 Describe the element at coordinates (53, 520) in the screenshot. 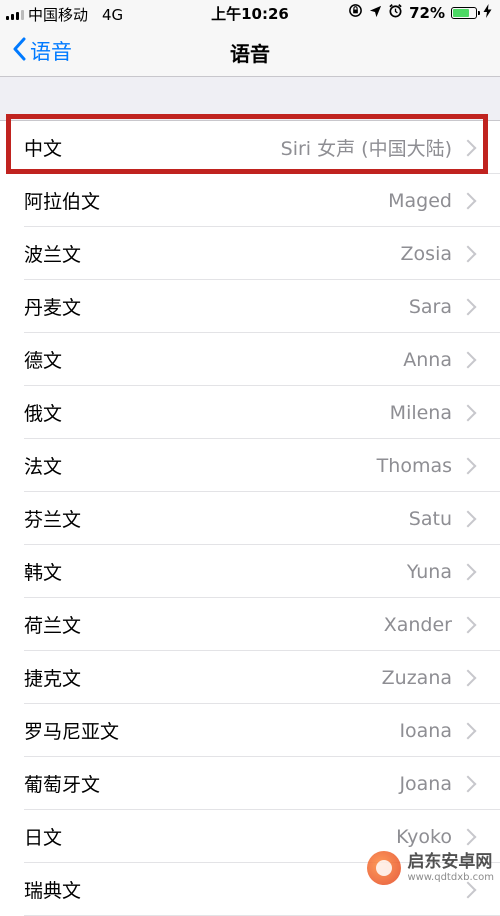

I see `row-label: 芬兰文` at that location.